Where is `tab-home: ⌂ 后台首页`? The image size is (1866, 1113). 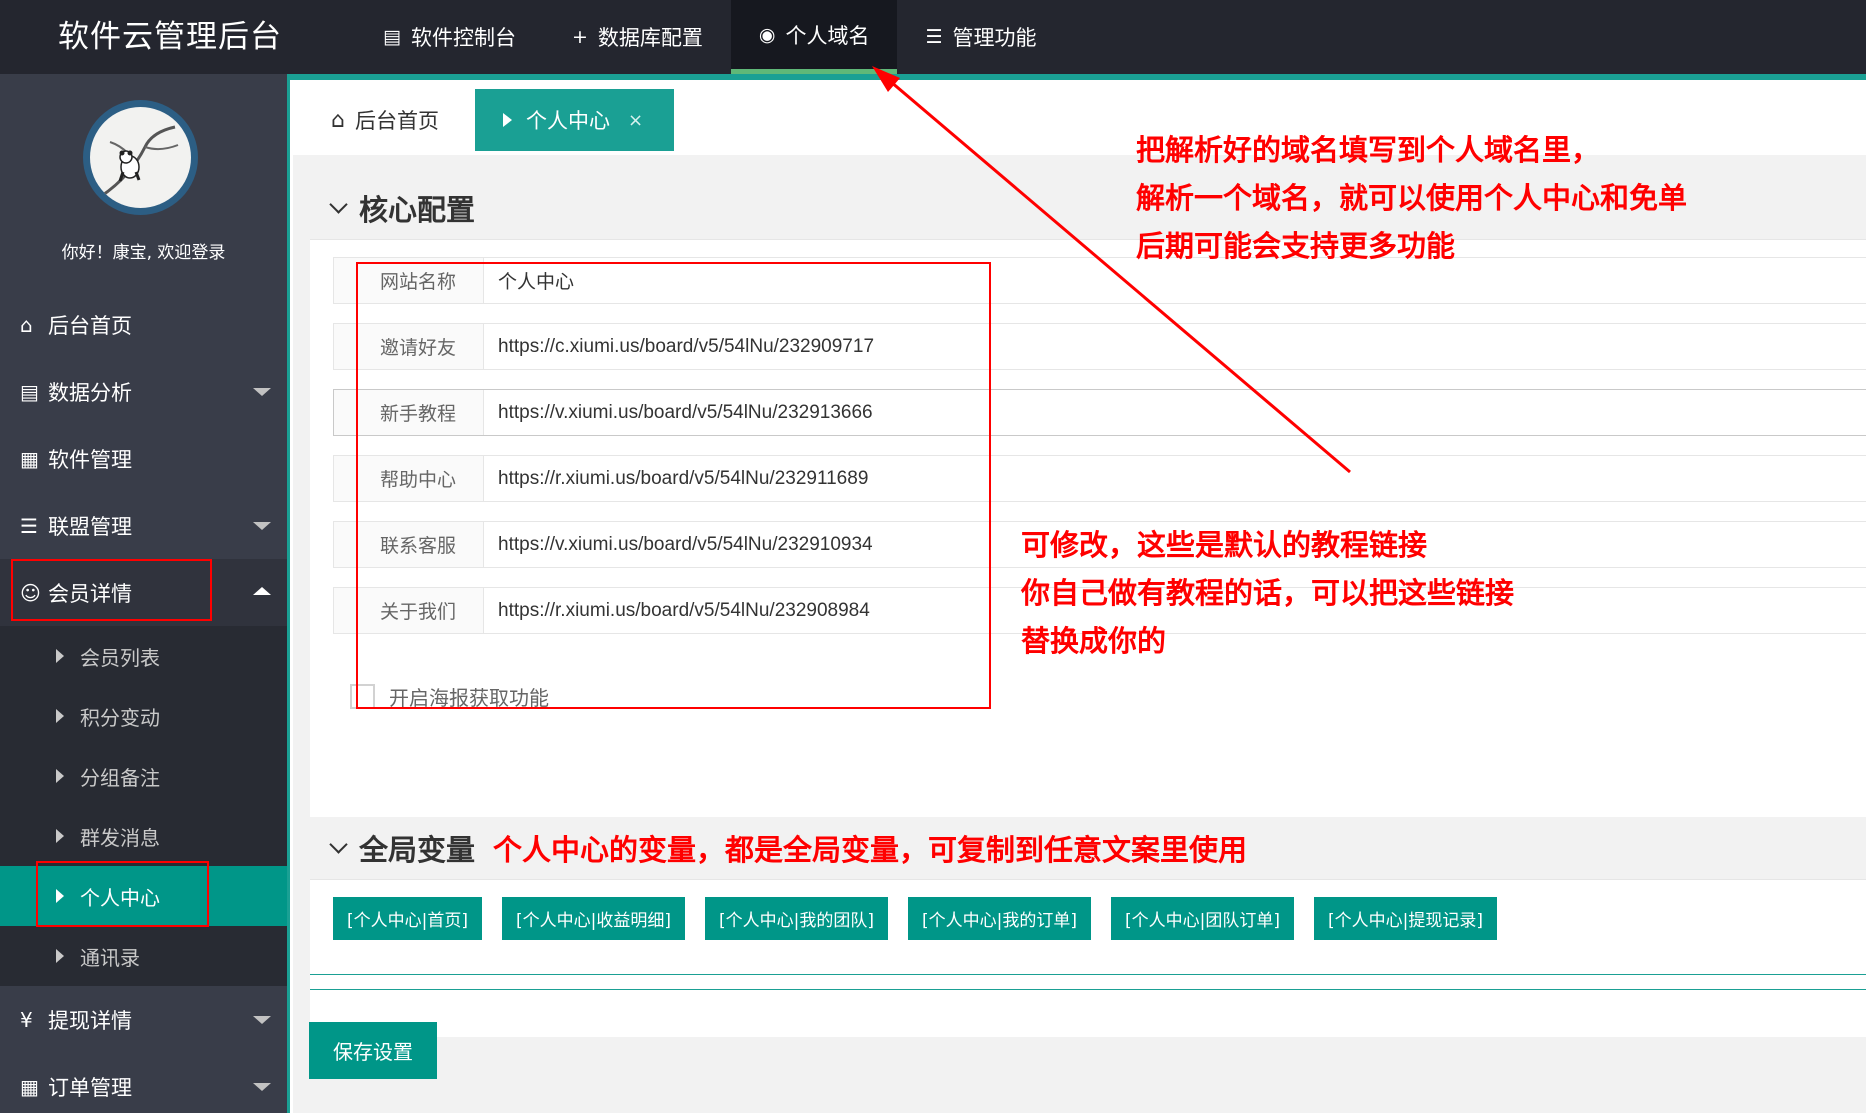
tab-home: ⌂ 后台首页 is located at coordinates (385, 120).